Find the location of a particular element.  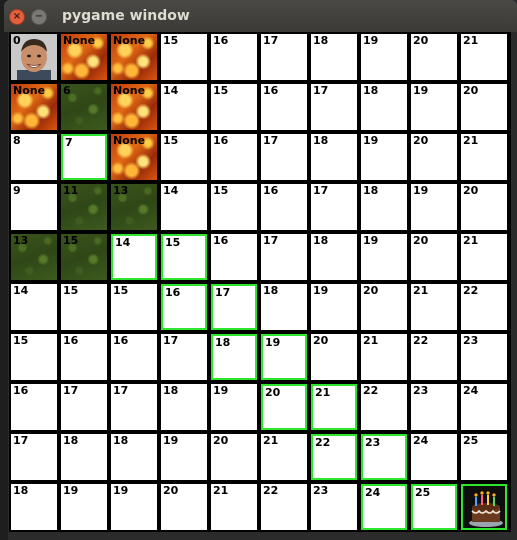

path-cell: 20 is located at coordinates (284, 407).